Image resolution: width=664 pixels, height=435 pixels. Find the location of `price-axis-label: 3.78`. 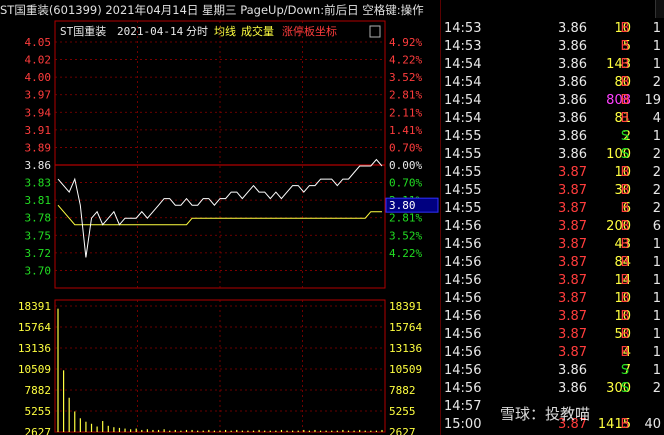

price-axis-label: 3.78 is located at coordinates (38, 218).